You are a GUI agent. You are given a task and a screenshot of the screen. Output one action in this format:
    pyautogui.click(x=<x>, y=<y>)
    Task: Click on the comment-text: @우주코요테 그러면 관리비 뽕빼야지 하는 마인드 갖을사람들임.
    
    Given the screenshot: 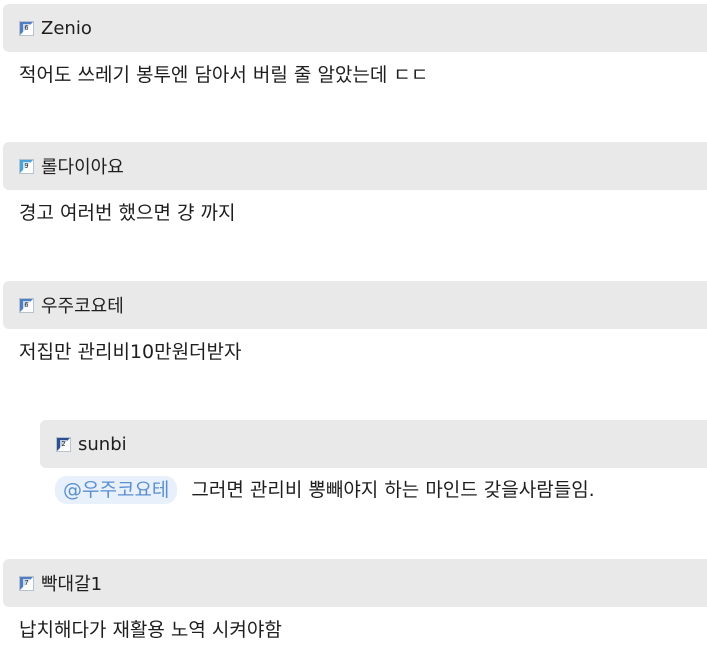 What is the action you would take?
    pyautogui.click(x=325, y=490)
    